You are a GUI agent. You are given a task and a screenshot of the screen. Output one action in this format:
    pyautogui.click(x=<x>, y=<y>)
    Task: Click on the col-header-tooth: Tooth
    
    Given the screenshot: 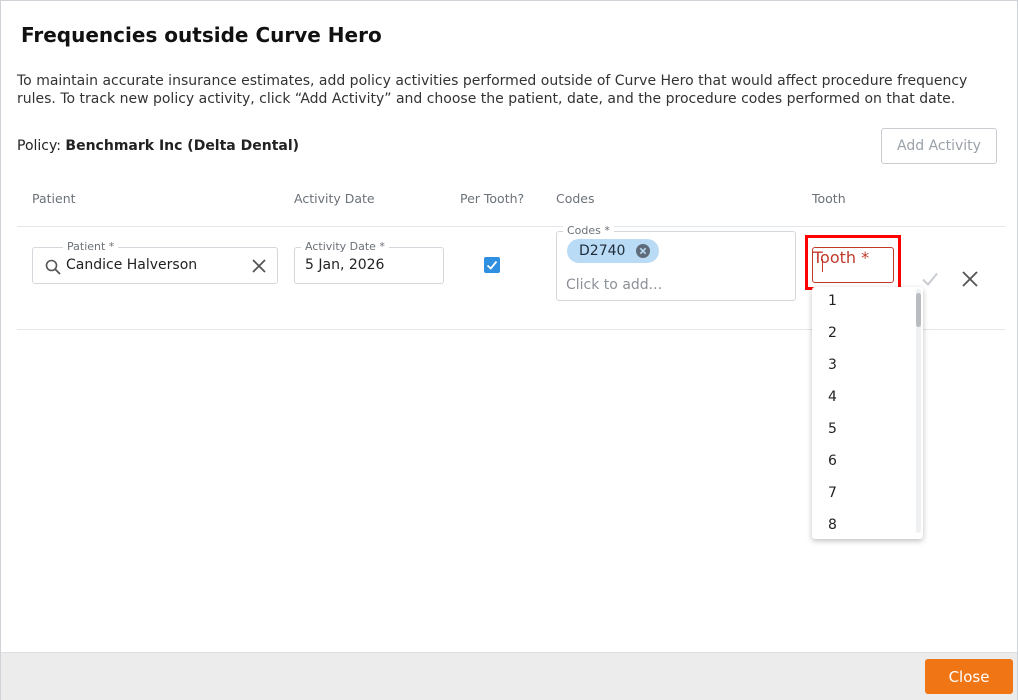 What is the action you would take?
    pyautogui.click(x=829, y=198)
    